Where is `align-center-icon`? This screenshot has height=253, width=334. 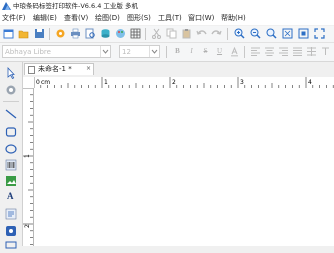
align-center-icon is located at coordinates (269, 51).